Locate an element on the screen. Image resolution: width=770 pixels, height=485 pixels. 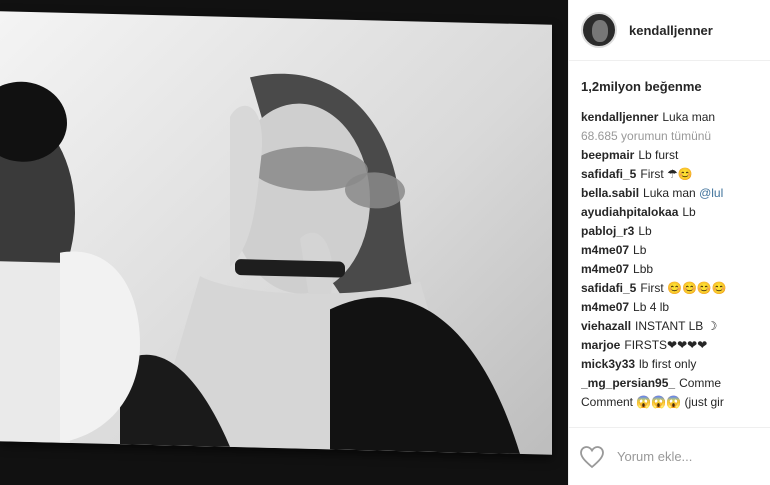
comment-mention: @lul is located at coordinates (711, 193).